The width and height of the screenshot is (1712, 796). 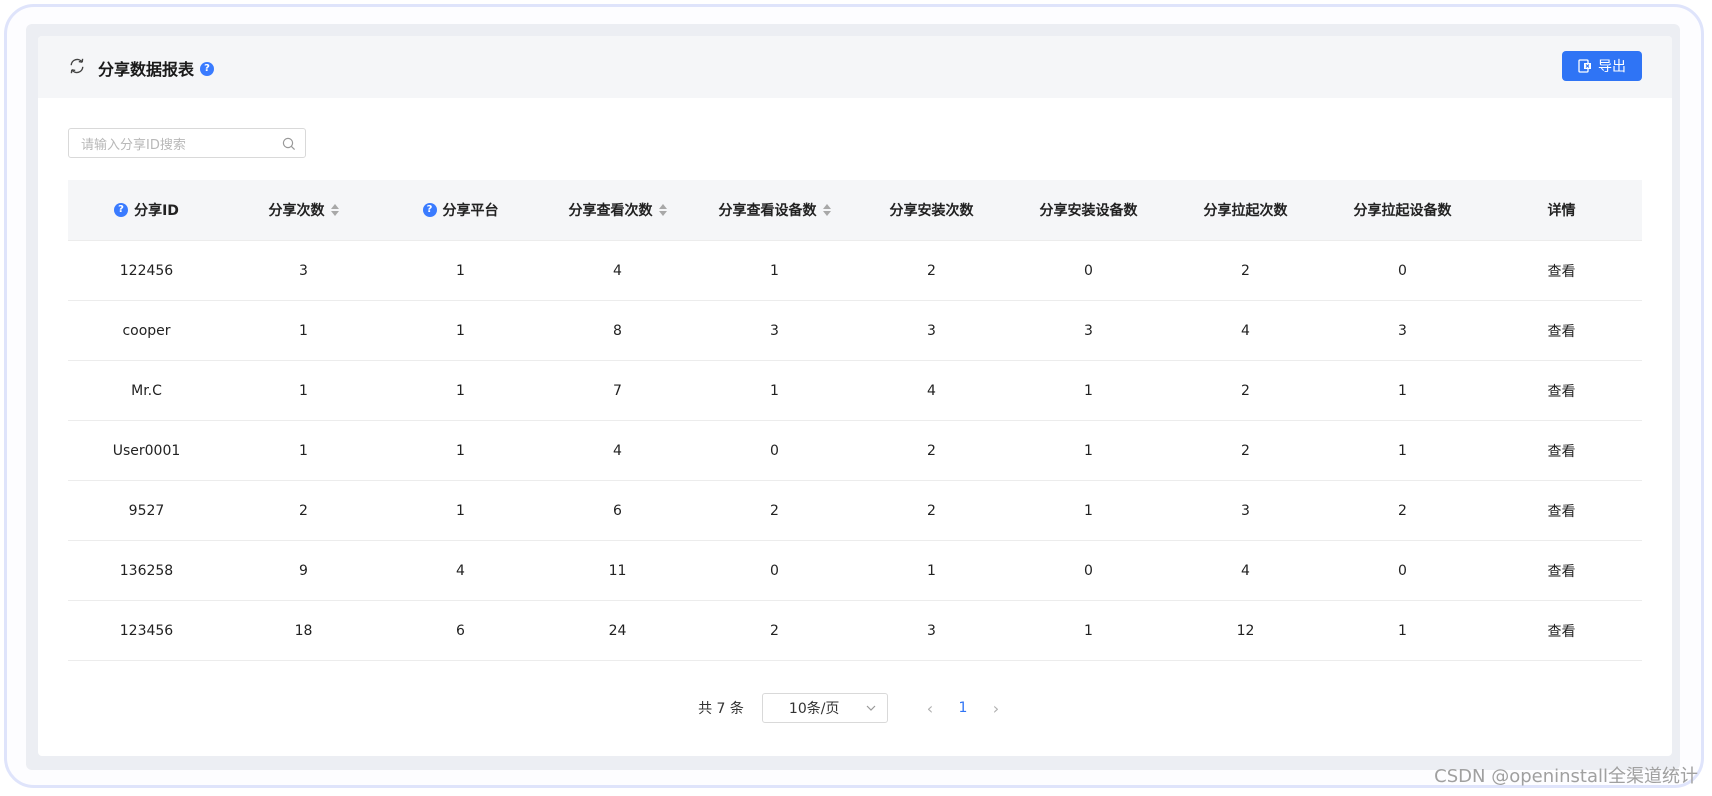 I want to click on column-label: 分享安装次数, so click(x=931, y=211).